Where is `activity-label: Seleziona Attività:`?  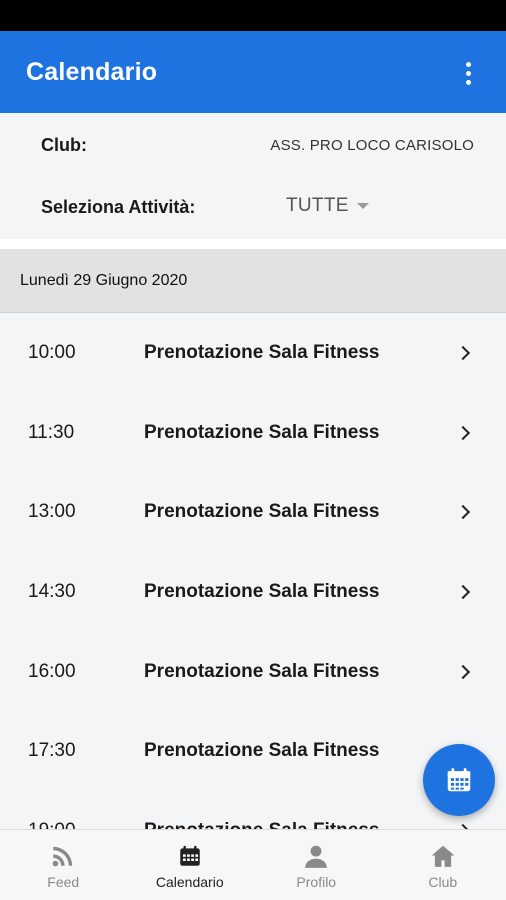 activity-label: Seleziona Attività: is located at coordinates (118, 207).